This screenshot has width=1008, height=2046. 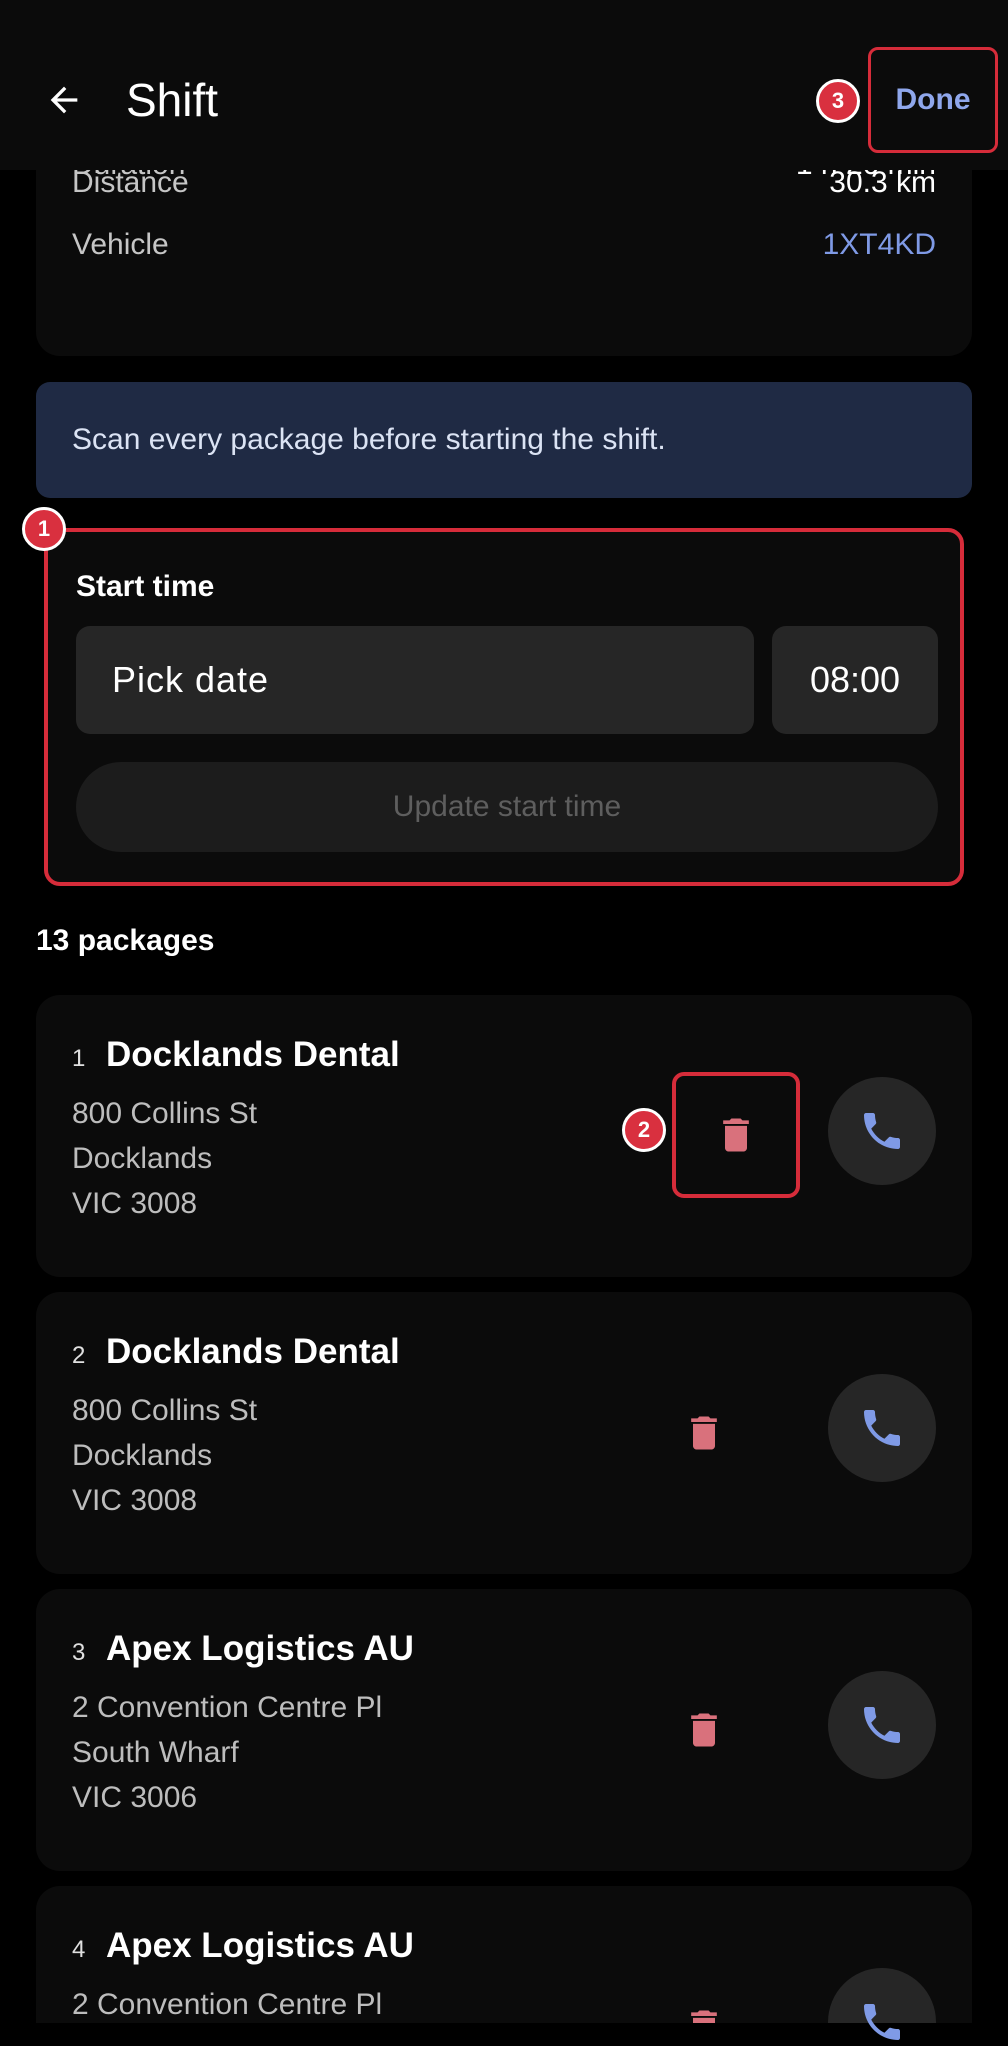 What do you see at coordinates (145, 586) in the screenshot?
I see `start-time-label: Start time` at bounding box center [145, 586].